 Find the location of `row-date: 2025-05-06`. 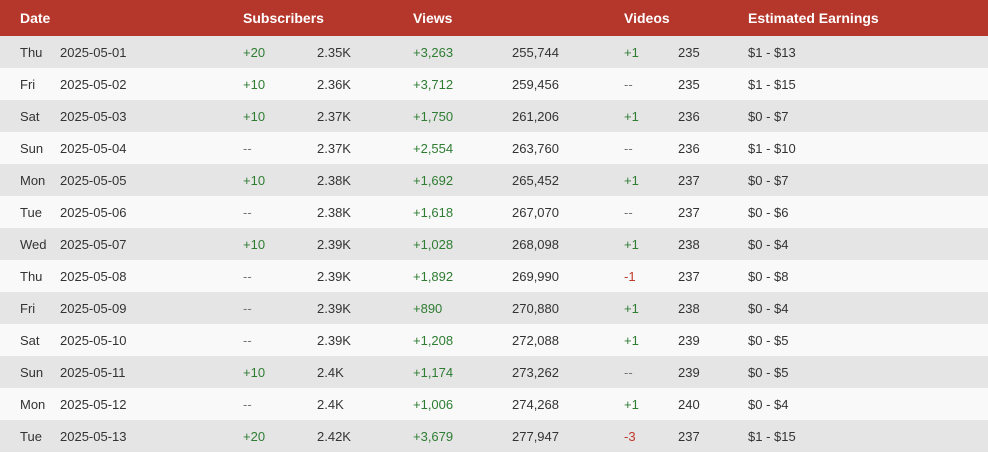

row-date: 2025-05-06 is located at coordinates (93, 212).